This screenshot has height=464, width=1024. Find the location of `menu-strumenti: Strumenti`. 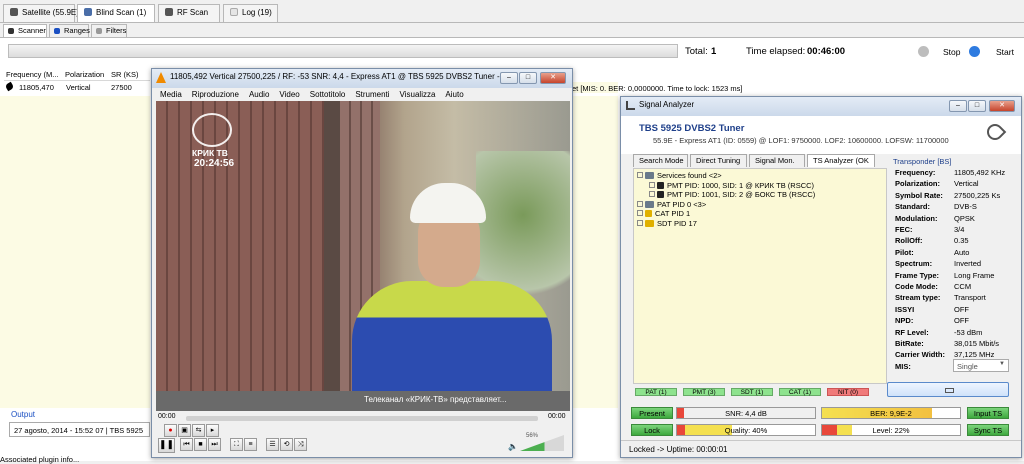

menu-strumenti: Strumenti is located at coordinates (372, 94).